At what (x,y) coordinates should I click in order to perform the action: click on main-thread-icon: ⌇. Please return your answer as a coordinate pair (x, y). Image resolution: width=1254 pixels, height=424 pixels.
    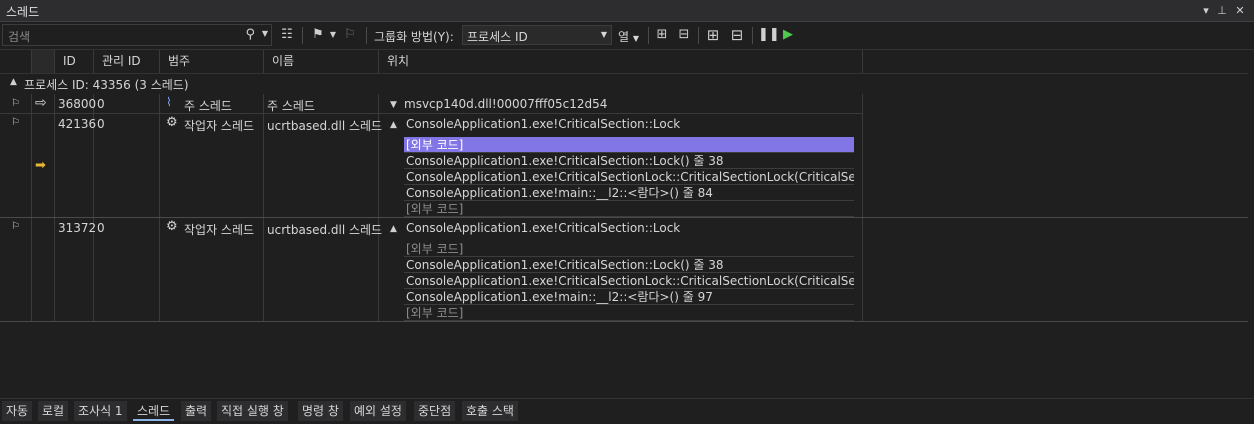
    Looking at the image, I should click on (169, 102).